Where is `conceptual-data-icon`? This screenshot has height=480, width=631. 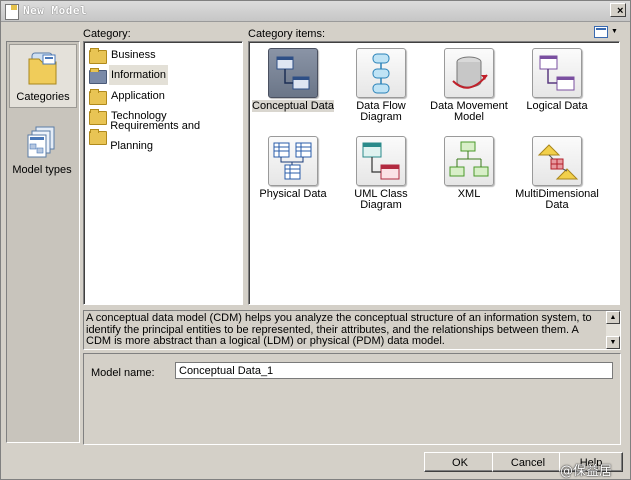 conceptual-data-icon is located at coordinates (293, 73).